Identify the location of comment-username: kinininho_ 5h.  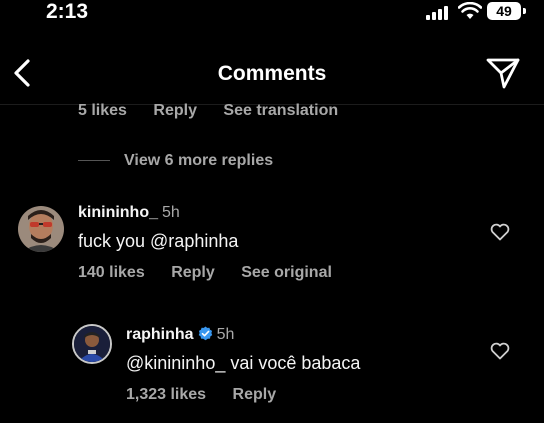
(129, 213).